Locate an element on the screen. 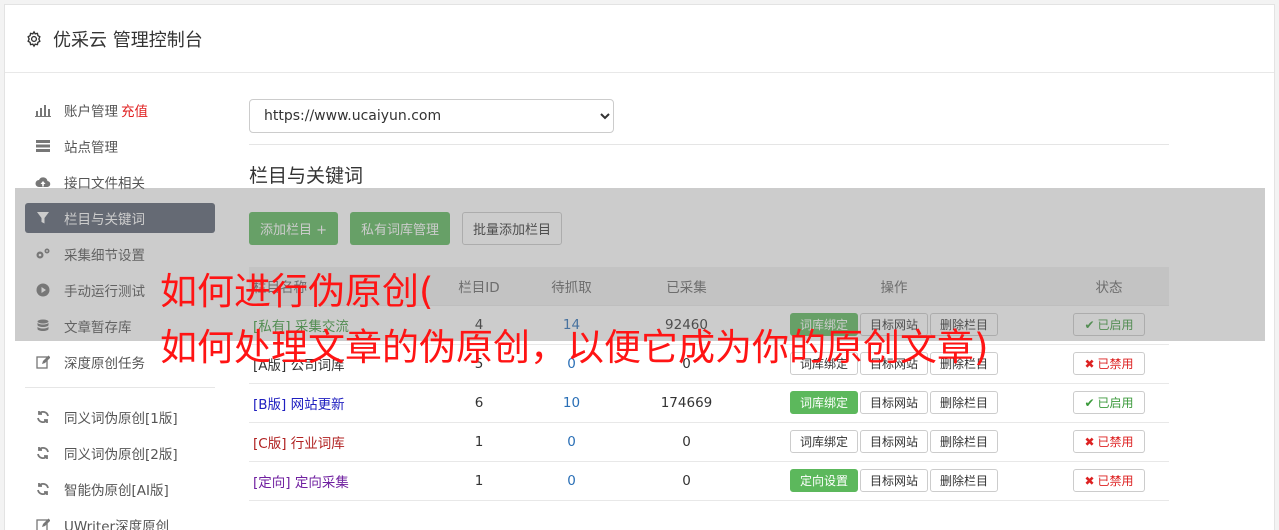  column-name-cell: [定向] 定向采集 is located at coordinates (349, 480).